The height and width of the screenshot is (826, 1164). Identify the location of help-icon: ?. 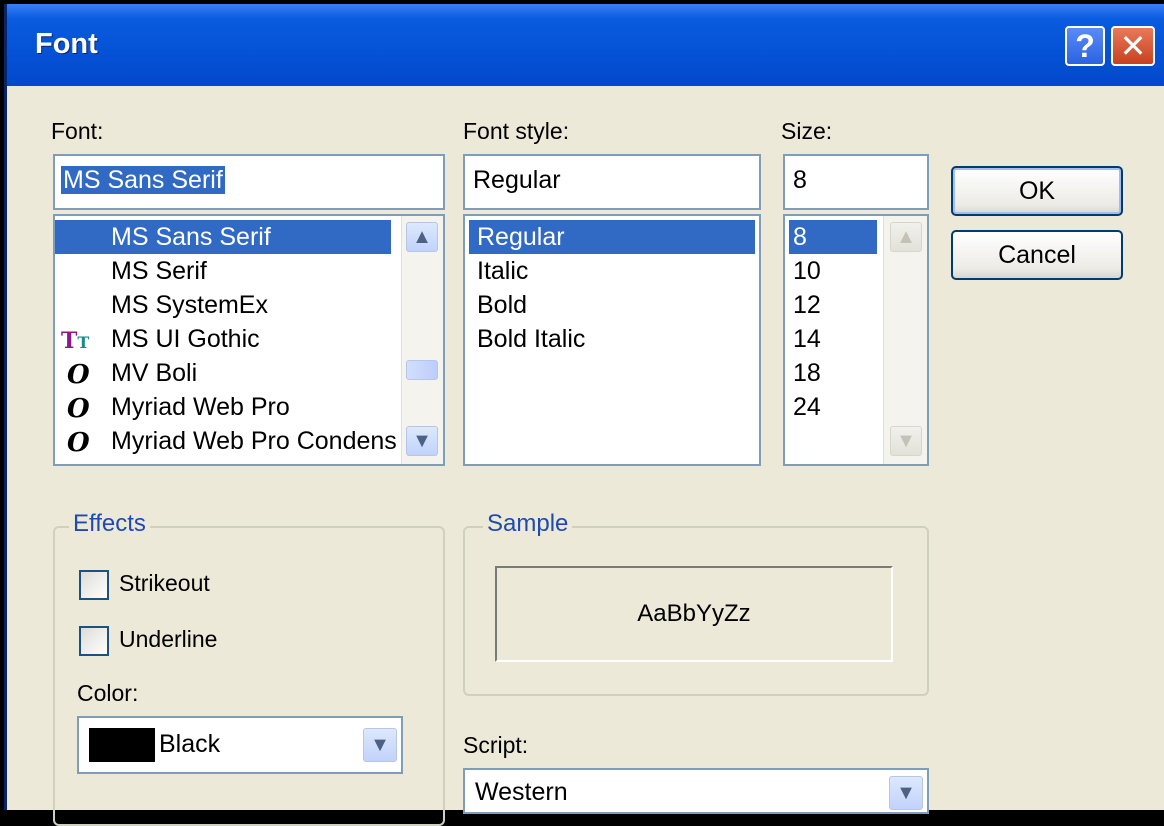
(1085, 46).